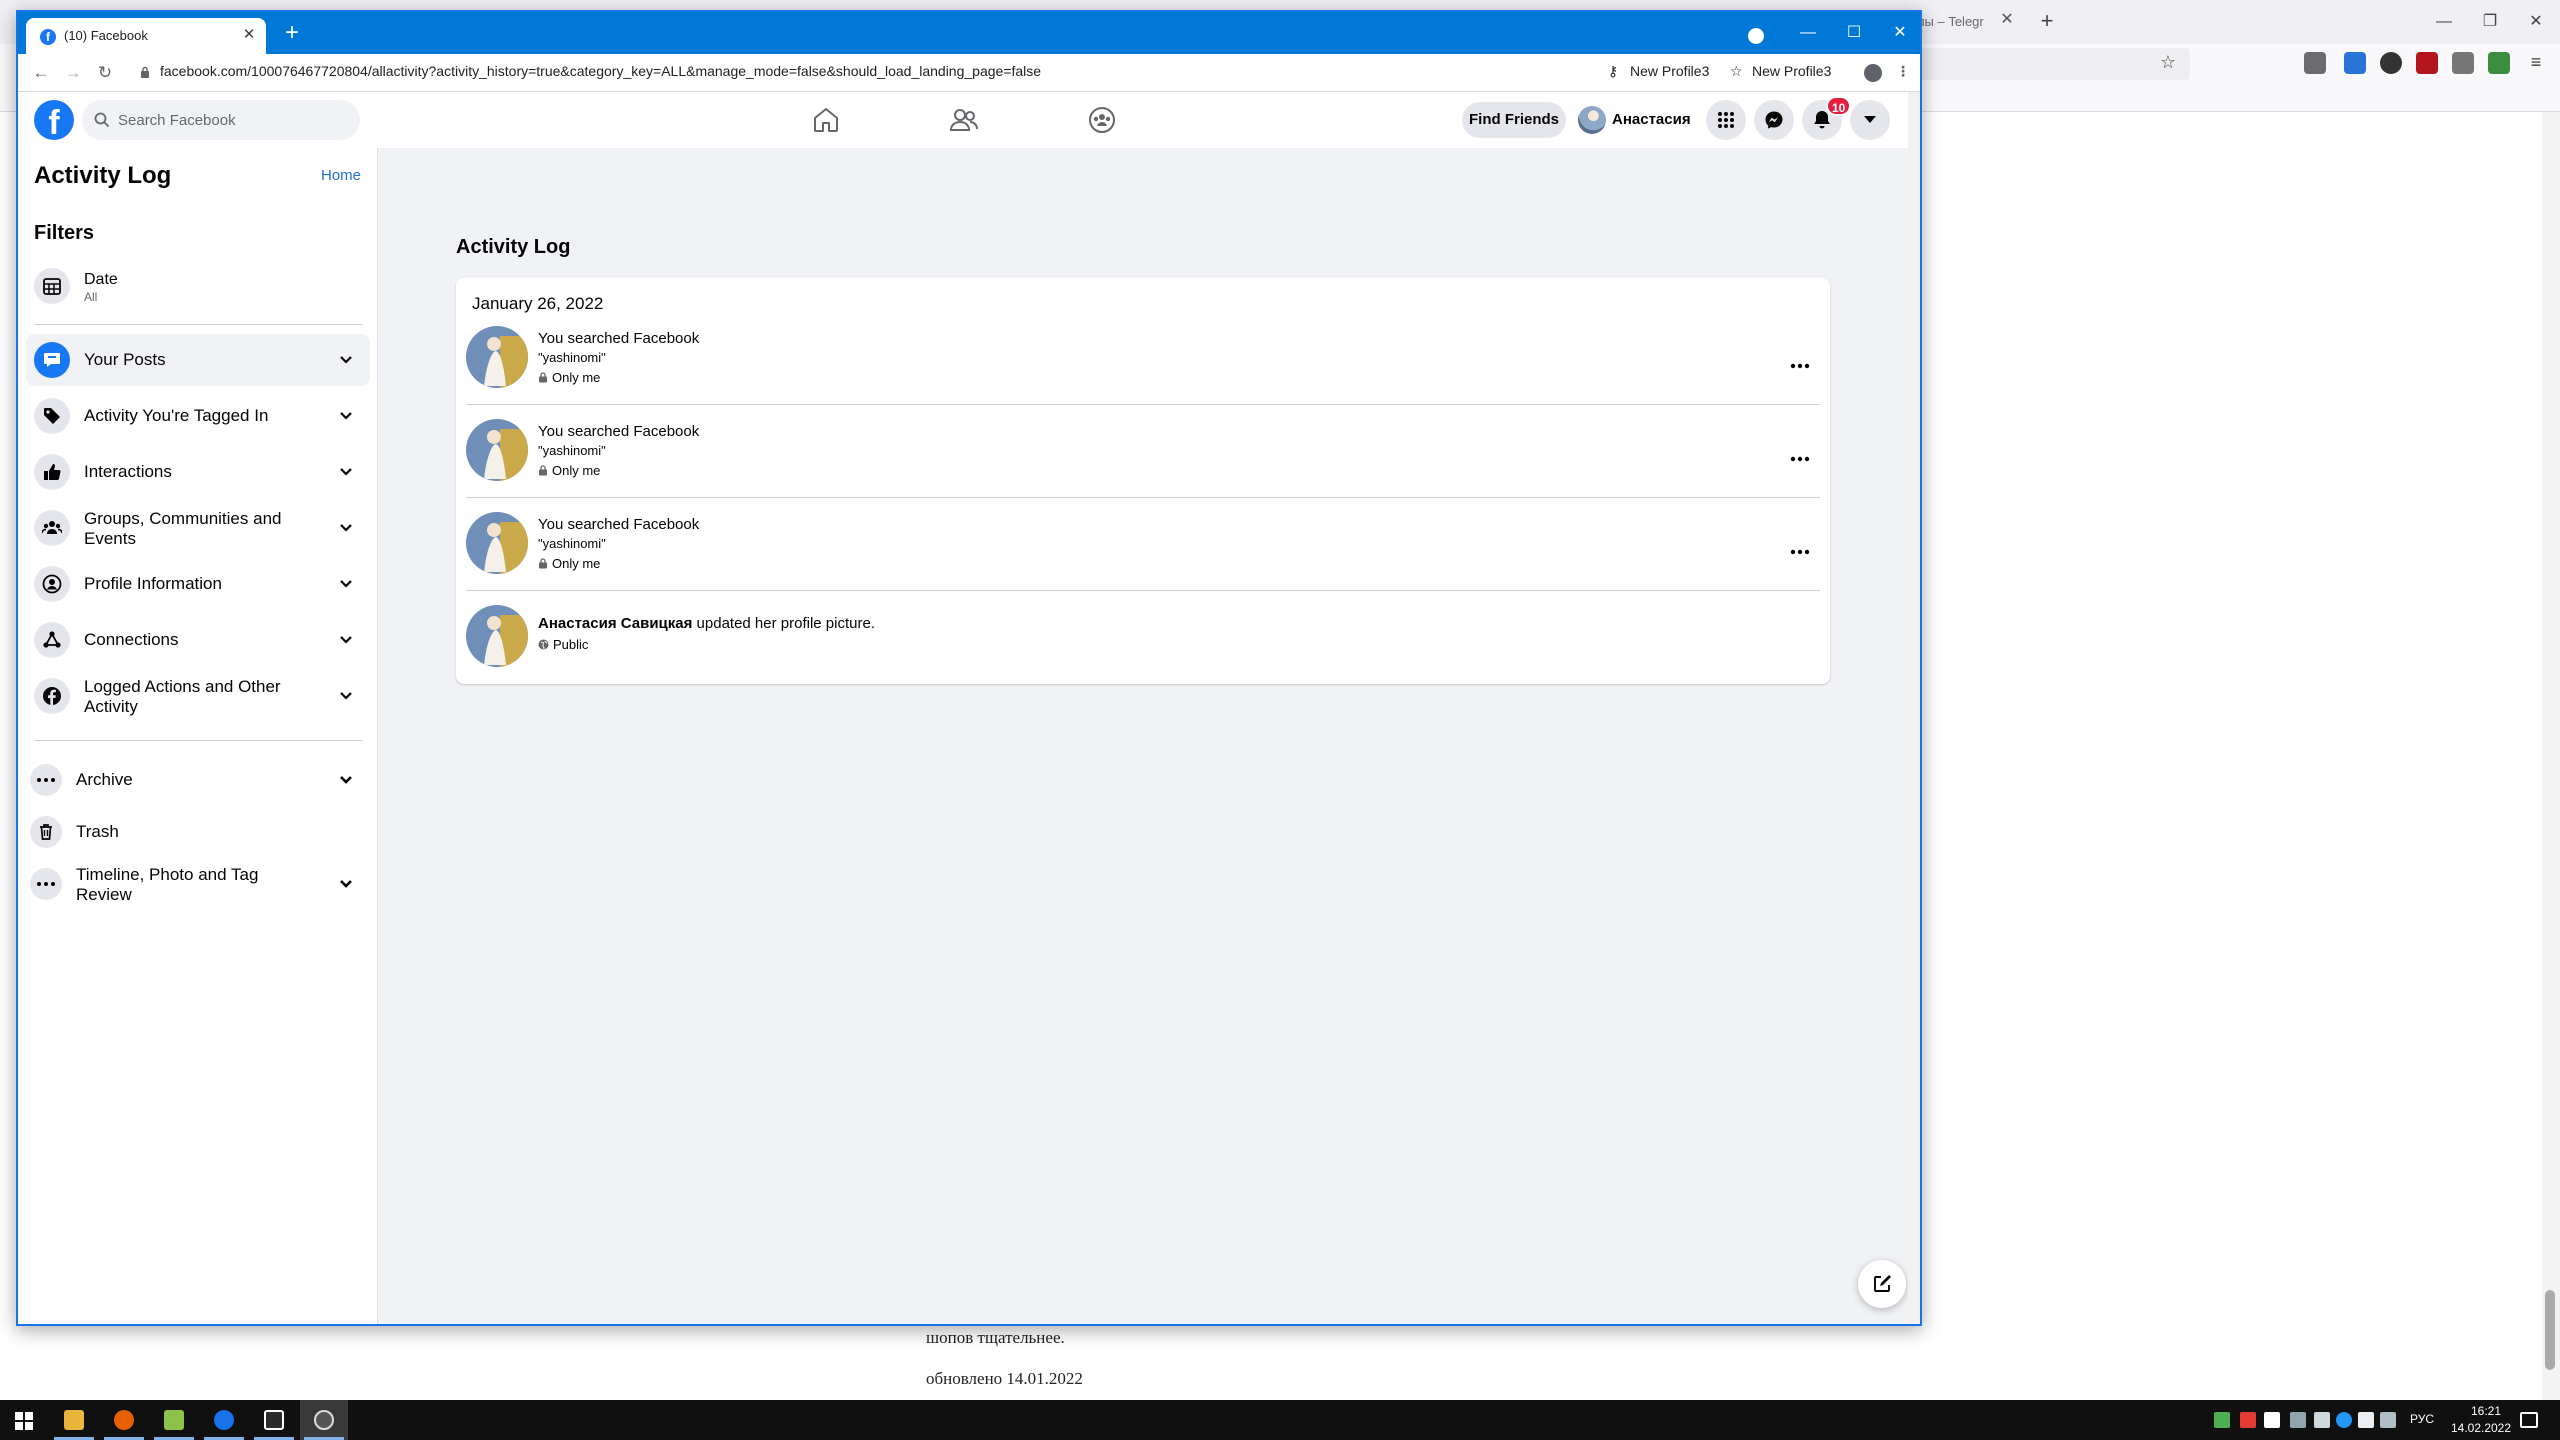  I want to click on new-tab-button: +, so click(292, 33).